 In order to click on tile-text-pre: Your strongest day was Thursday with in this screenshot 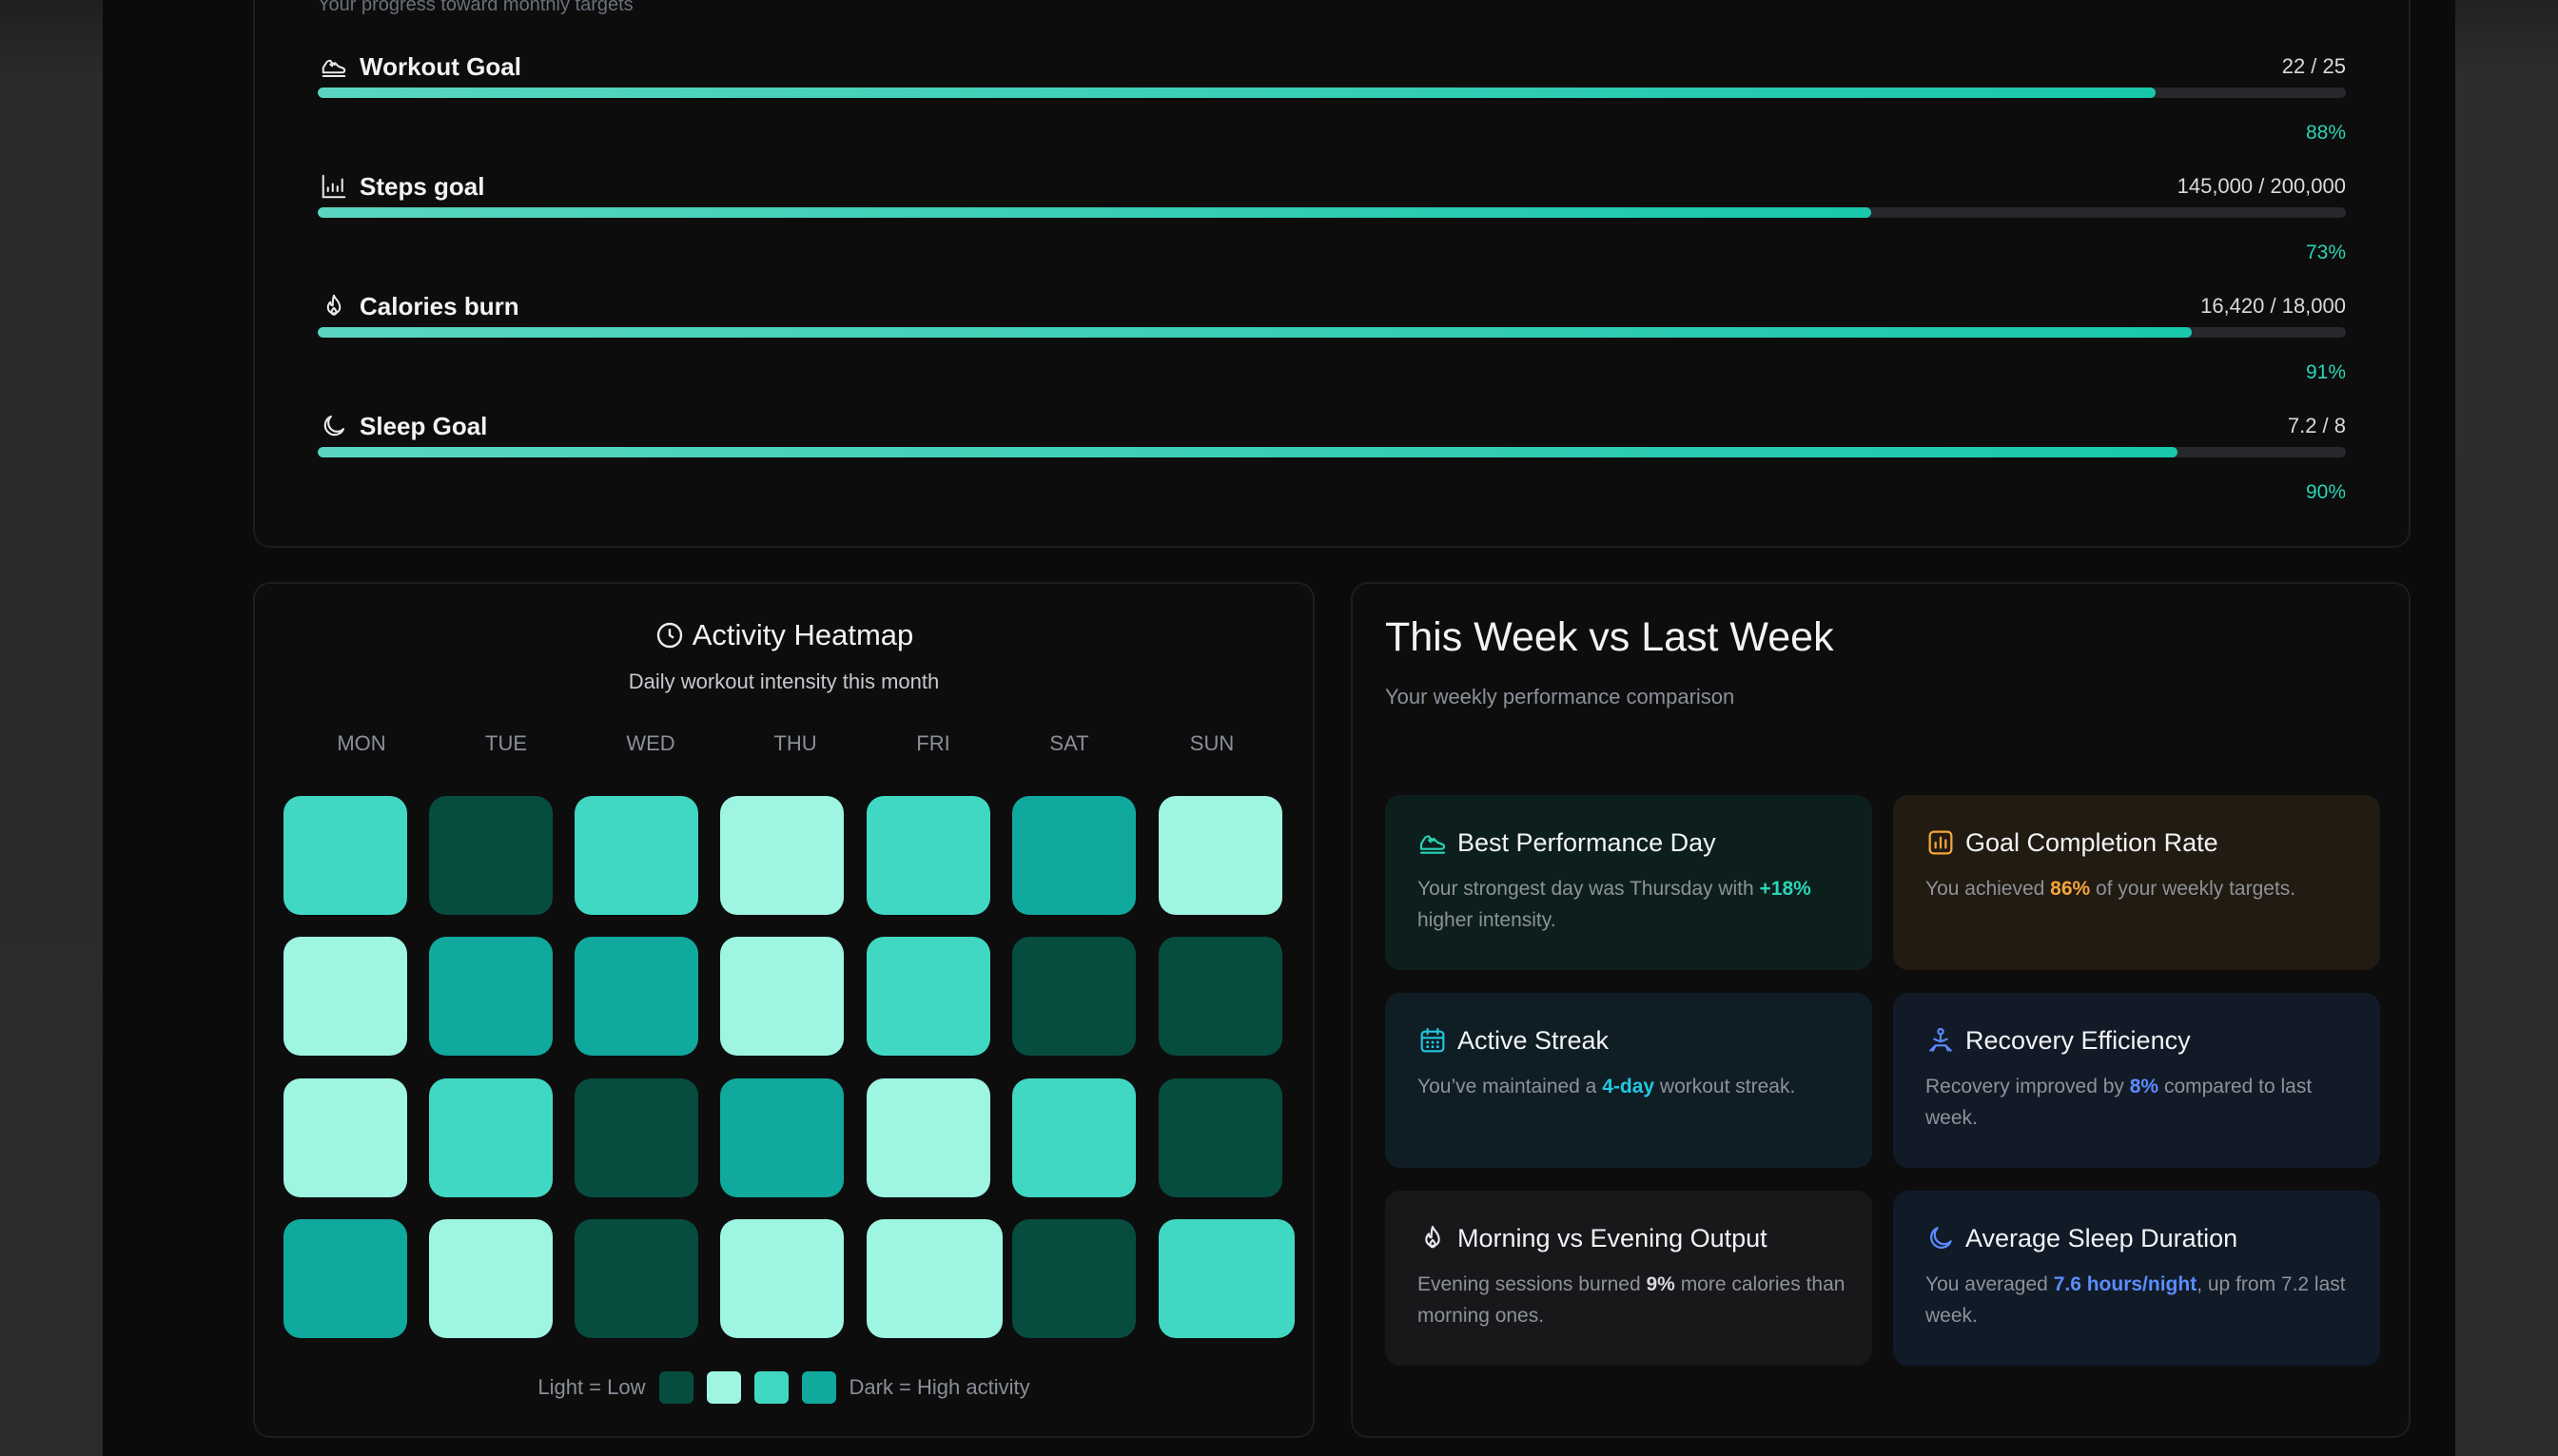, I will do `click(1589, 889)`.